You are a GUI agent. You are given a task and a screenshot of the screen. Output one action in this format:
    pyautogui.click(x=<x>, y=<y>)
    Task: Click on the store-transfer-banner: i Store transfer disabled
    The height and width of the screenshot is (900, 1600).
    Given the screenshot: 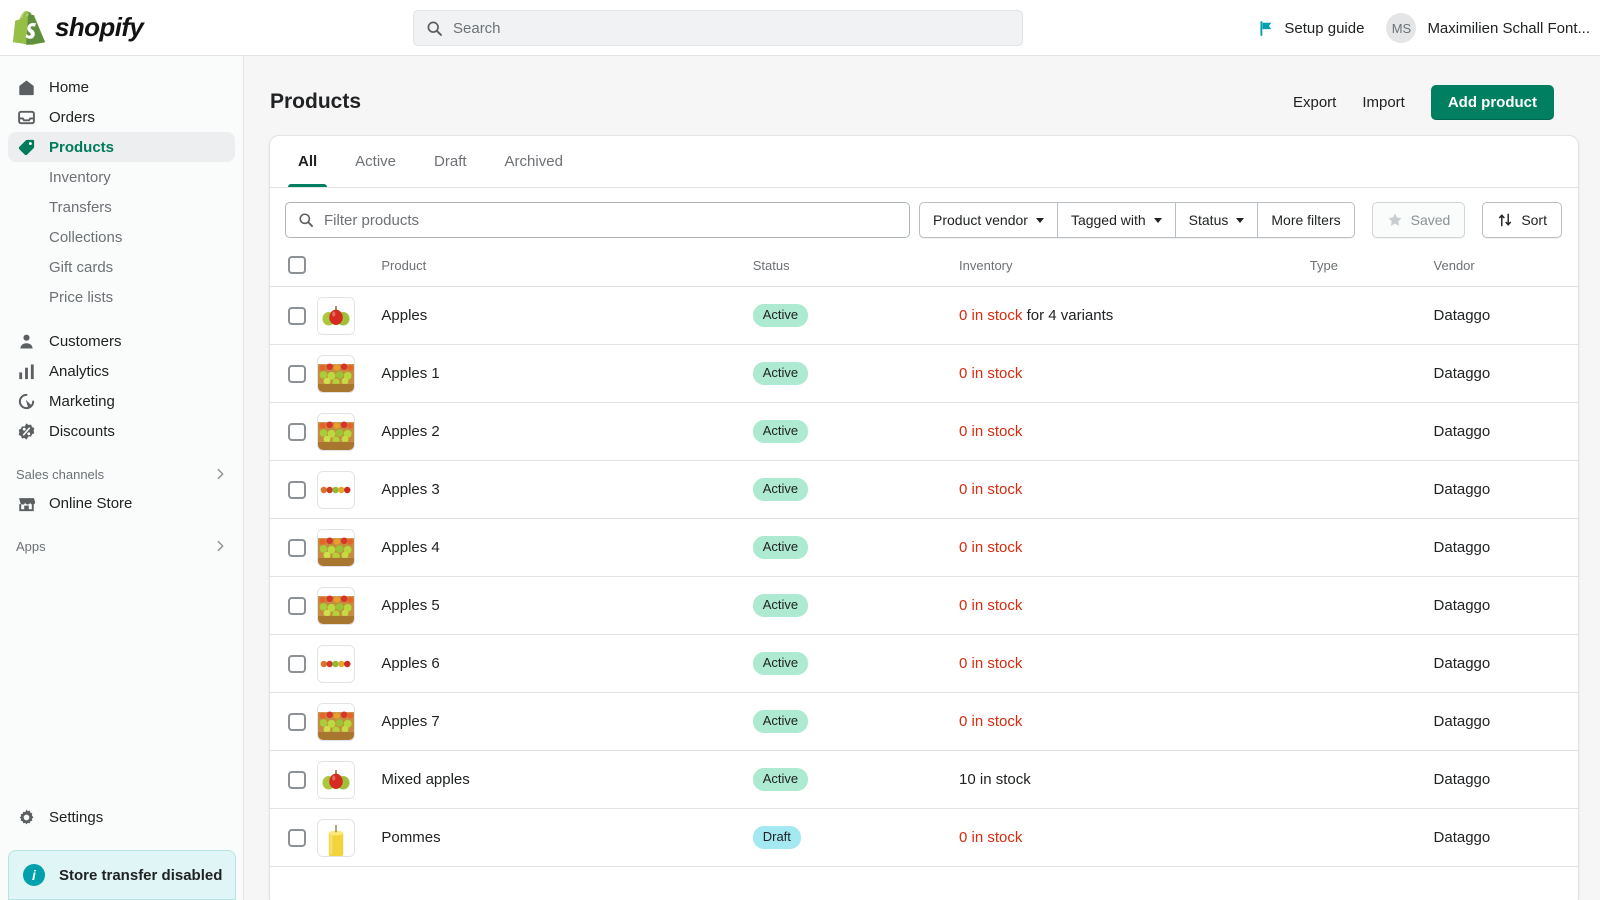 What is the action you would take?
    pyautogui.click(x=122, y=875)
    